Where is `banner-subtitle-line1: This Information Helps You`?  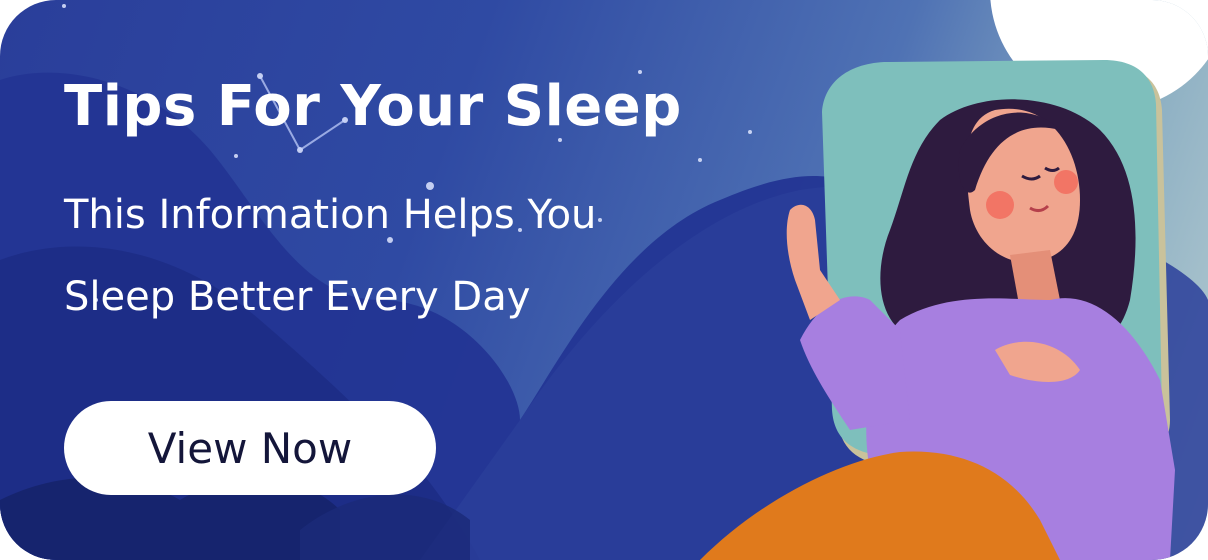
banner-subtitle-line1: This Information Helps You is located at coordinates (330, 215).